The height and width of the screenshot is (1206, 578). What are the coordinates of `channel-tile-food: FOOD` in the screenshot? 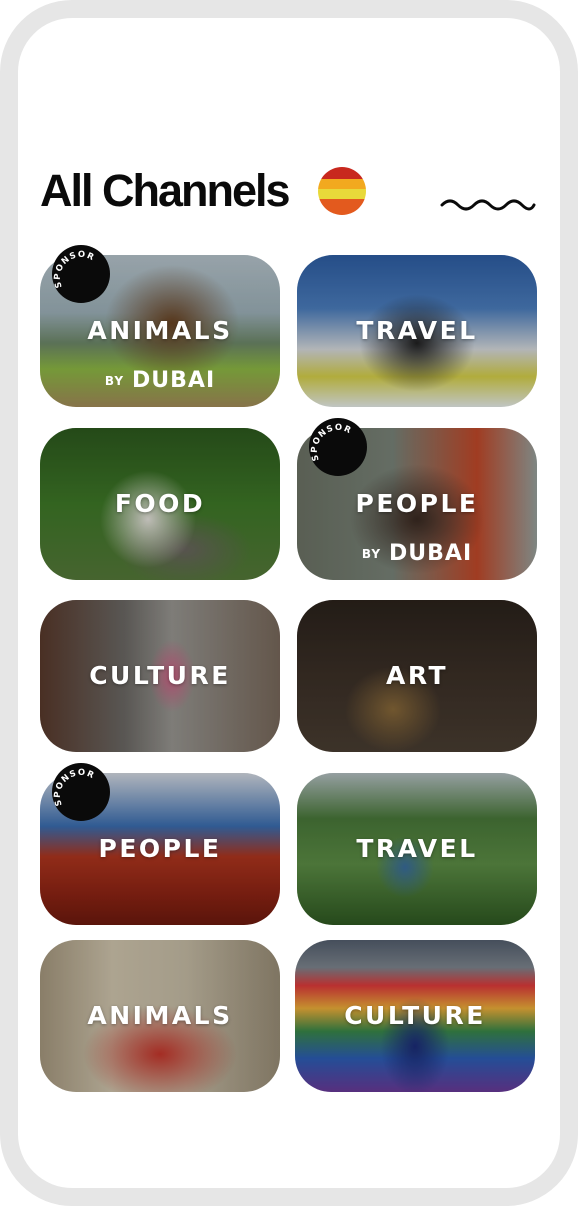 It's located at (160, 504).